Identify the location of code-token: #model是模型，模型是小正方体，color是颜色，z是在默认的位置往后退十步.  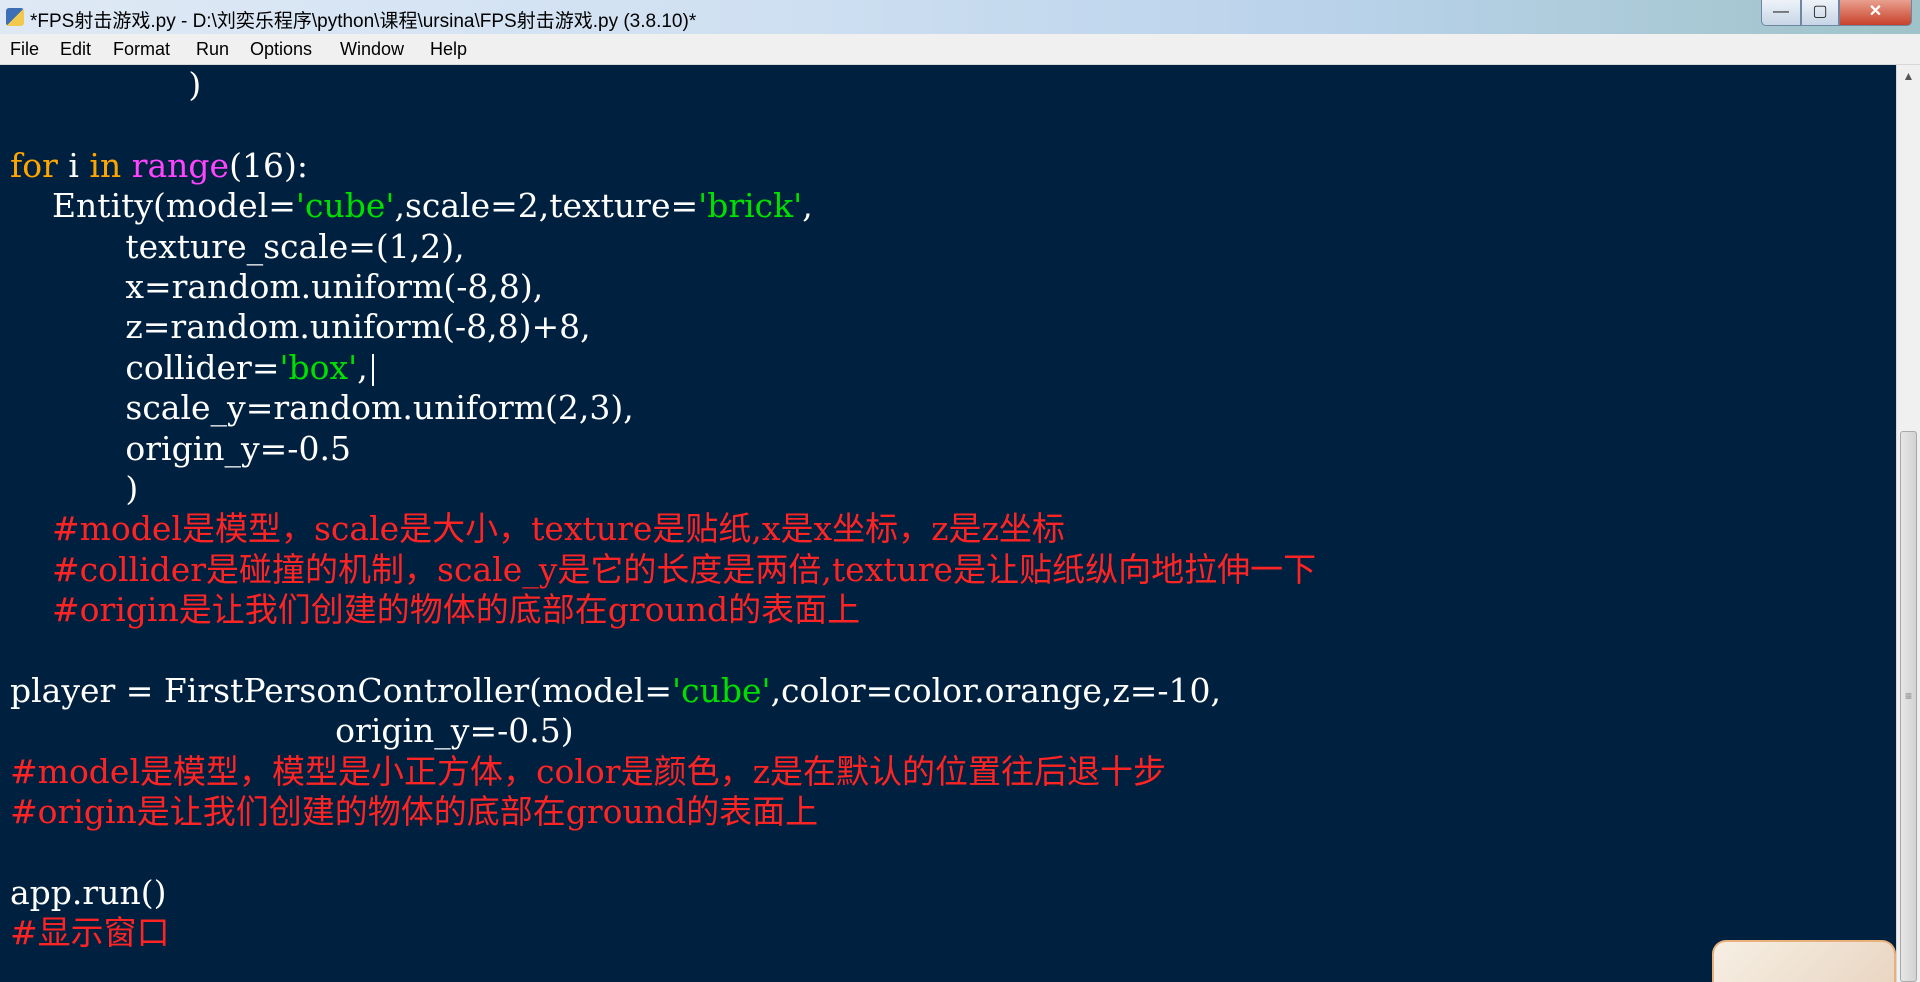
(588, 771).